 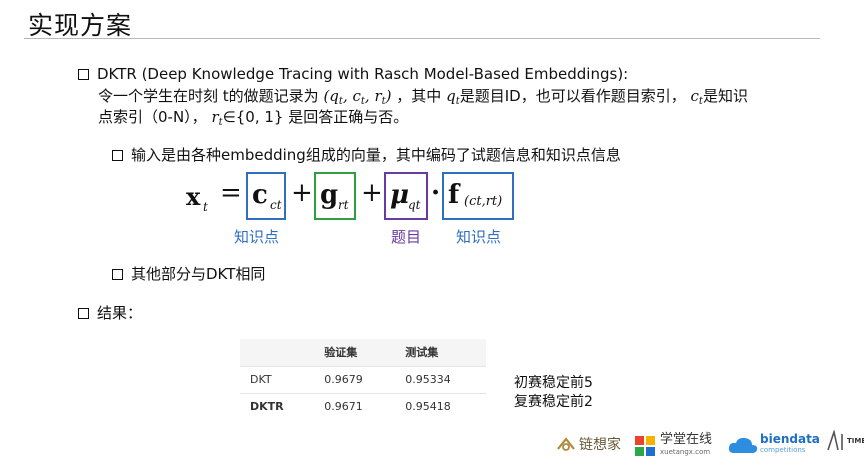 I want to click on biendata-logo: biendata competitions, so click(x=774, y=444).